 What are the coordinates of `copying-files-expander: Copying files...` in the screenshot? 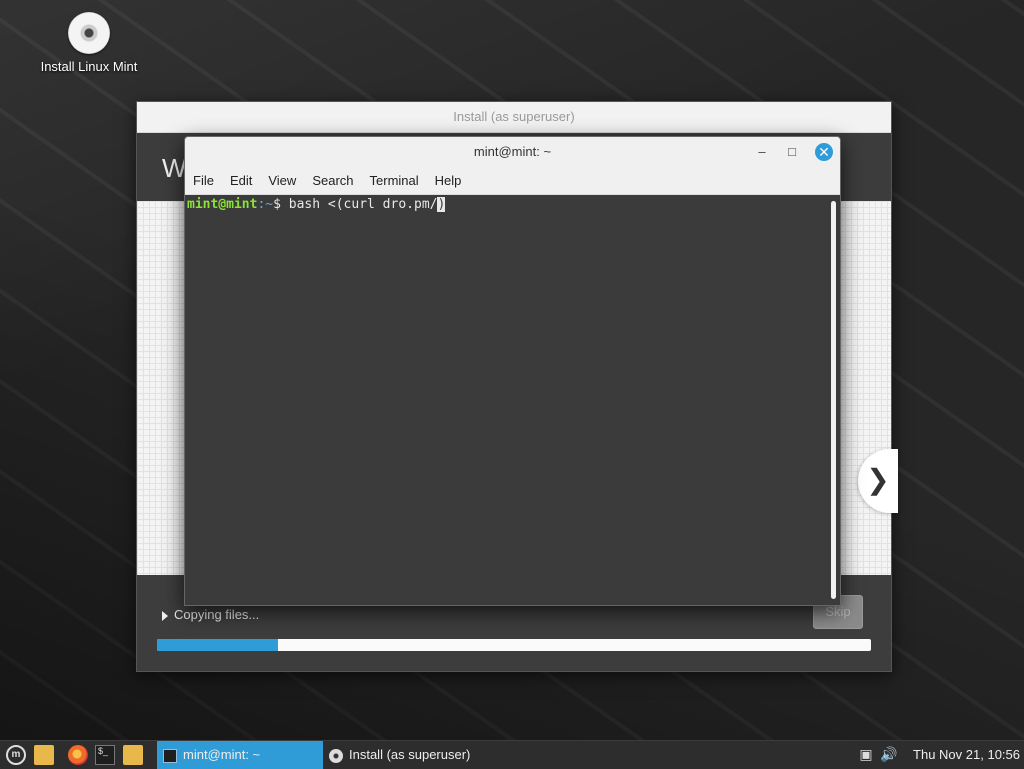 It's located at (210, 614).